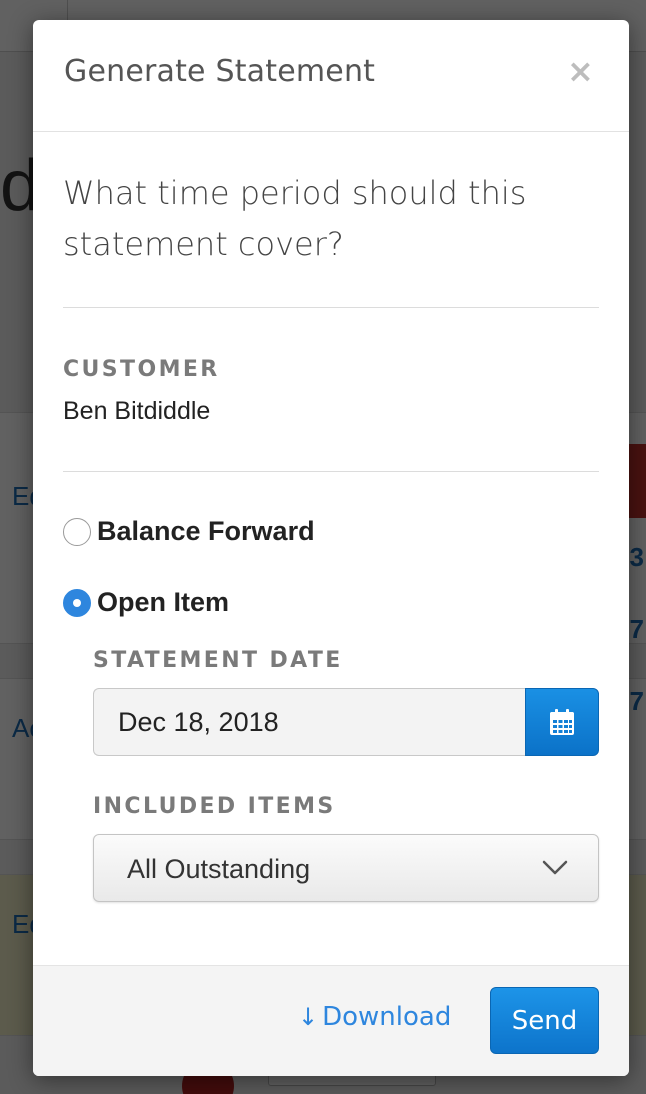 The width and height of the screenshot is (646, 1094). Describe the element at coordinates (346, 868) in the screenshot. I see `included-items-select: All Outstanding` at that location.